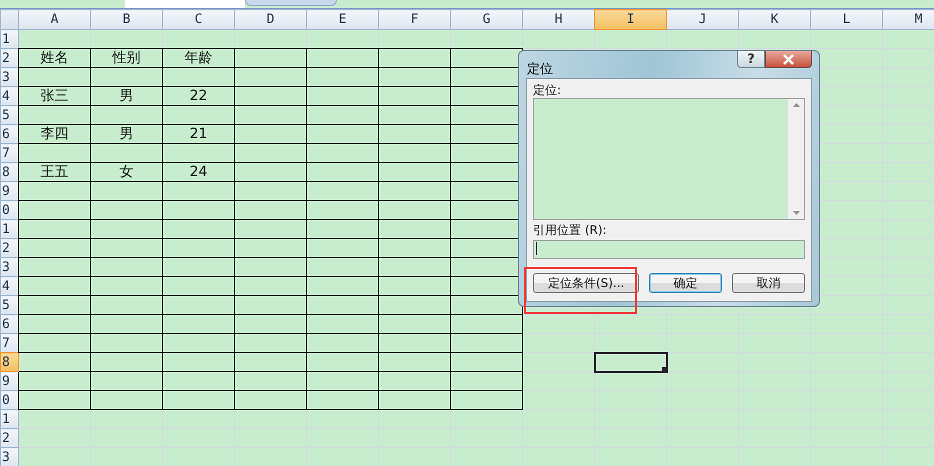 The height and width of the screenshot is (466, 934). Describe the element at coordinates (9, 20) in the screenshot. I see `select-all-corner` at that location.